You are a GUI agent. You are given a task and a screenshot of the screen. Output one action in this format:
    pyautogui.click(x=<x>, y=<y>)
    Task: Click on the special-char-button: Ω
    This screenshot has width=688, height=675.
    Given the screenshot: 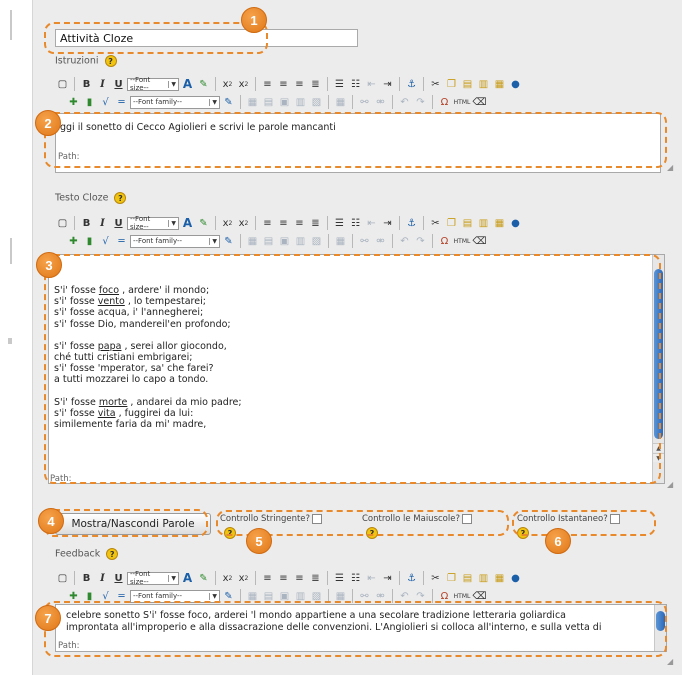 What is the action you would take?
    pyautogui.click(x=444, y=241)
    